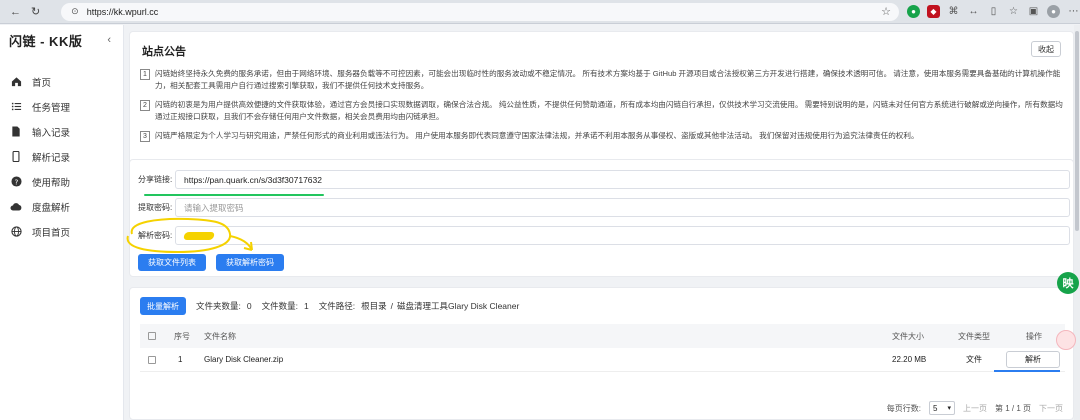  Describe the element at coordinates (1077, 131) in the screenshot. I see `scrollbar-thumb` at that location.